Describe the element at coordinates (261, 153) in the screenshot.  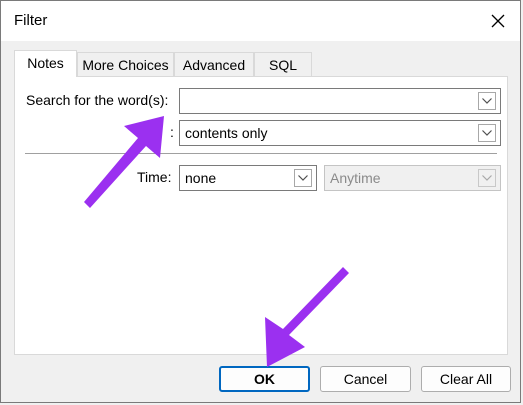
I see `separator` at that location.